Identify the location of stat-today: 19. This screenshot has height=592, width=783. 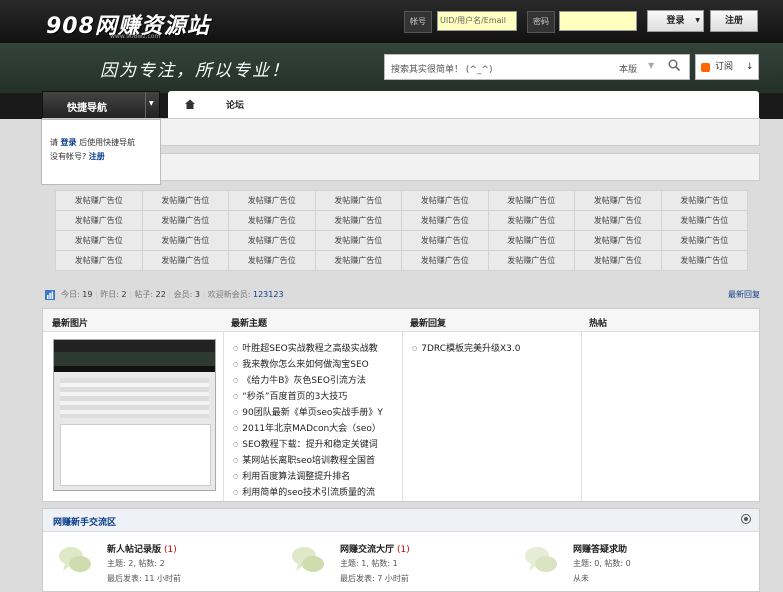
(87, 294).